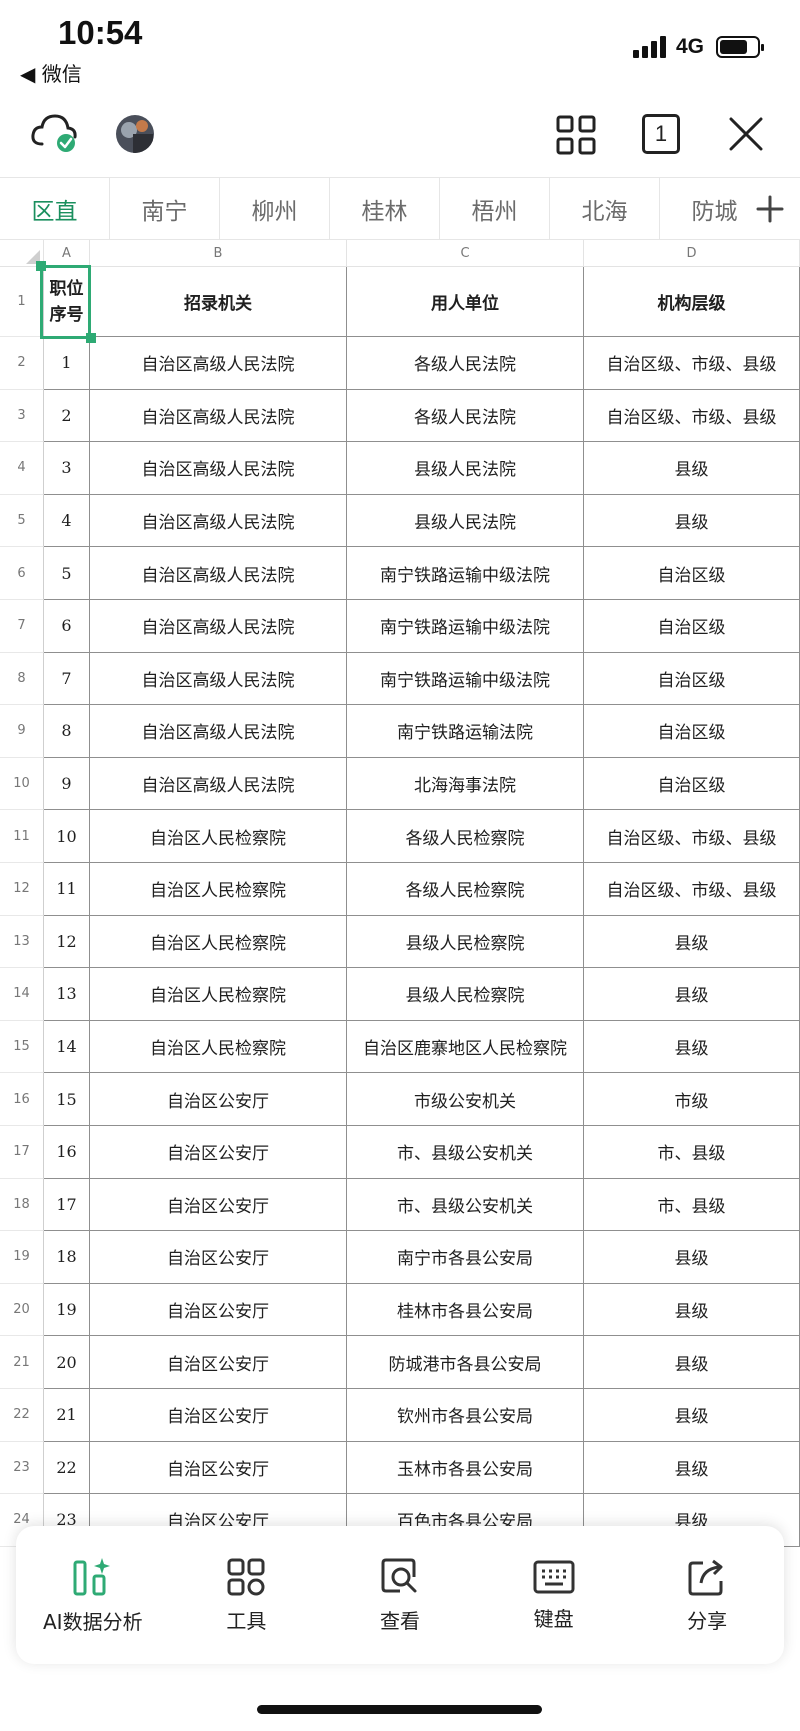  Describe the element at coordinates (22, 416) in the screenshot. I see `row-header: 3` at that location.